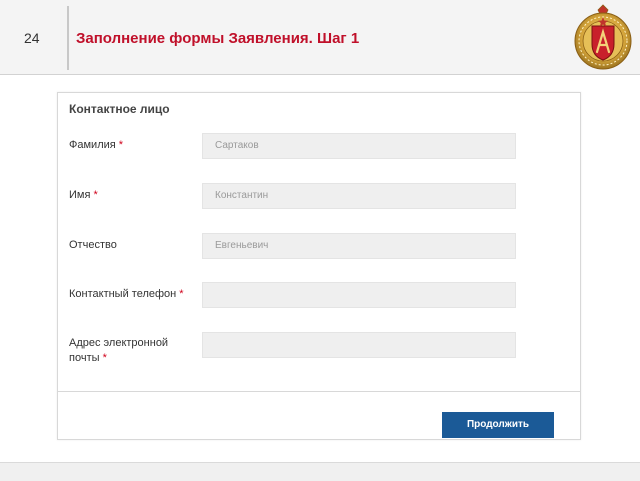 The height and width of the screenshot is (481, 640). I want to click on email-field, so click(359, 345).